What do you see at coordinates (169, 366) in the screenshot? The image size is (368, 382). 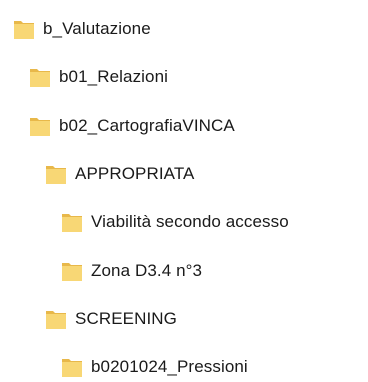 I see `tree-item-label: b0201024_Pressioni` at bounding box center [169, 366].